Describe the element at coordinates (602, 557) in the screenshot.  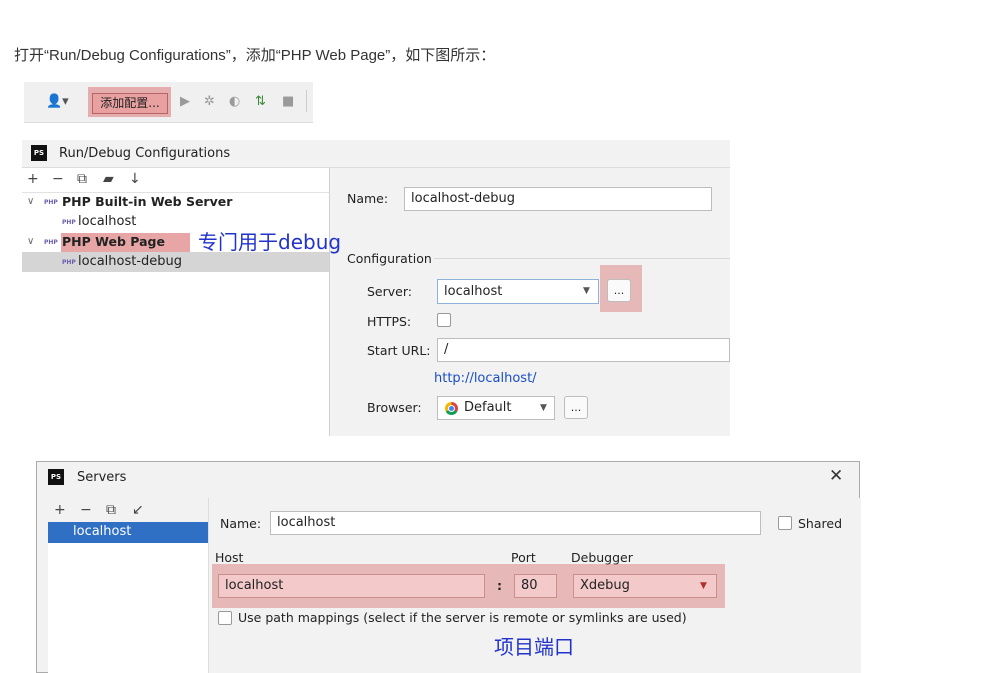
I see `debugger-label: Debugger` at that location.